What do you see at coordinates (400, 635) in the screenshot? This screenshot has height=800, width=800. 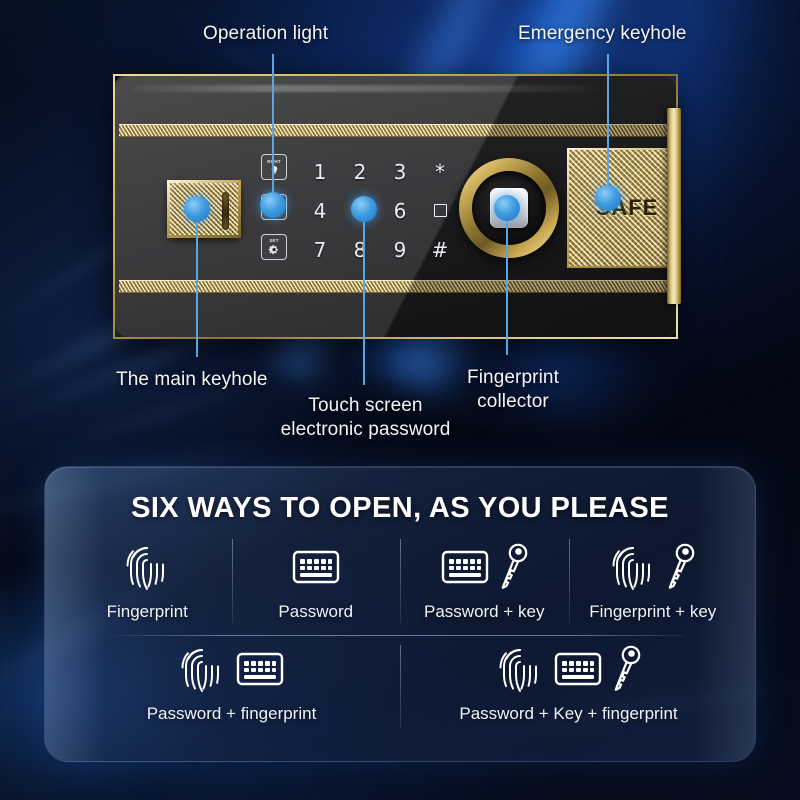 I see `ways-row-divider` at bounding box center [400, 635].